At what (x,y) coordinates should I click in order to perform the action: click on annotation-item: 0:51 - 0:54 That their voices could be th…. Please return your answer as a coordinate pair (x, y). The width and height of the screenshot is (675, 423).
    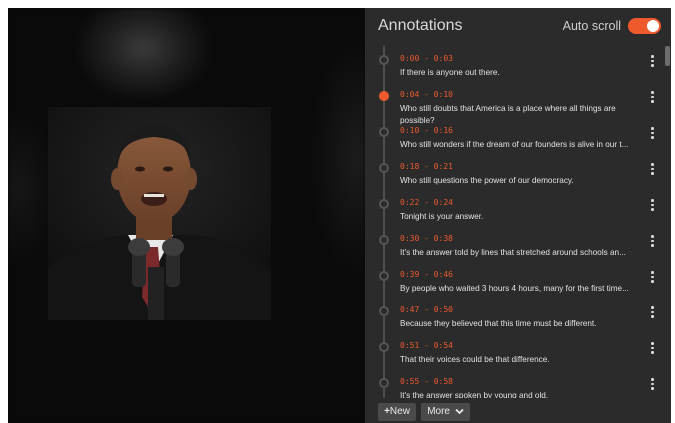
    Looking at the image, I should click on (515, 356).